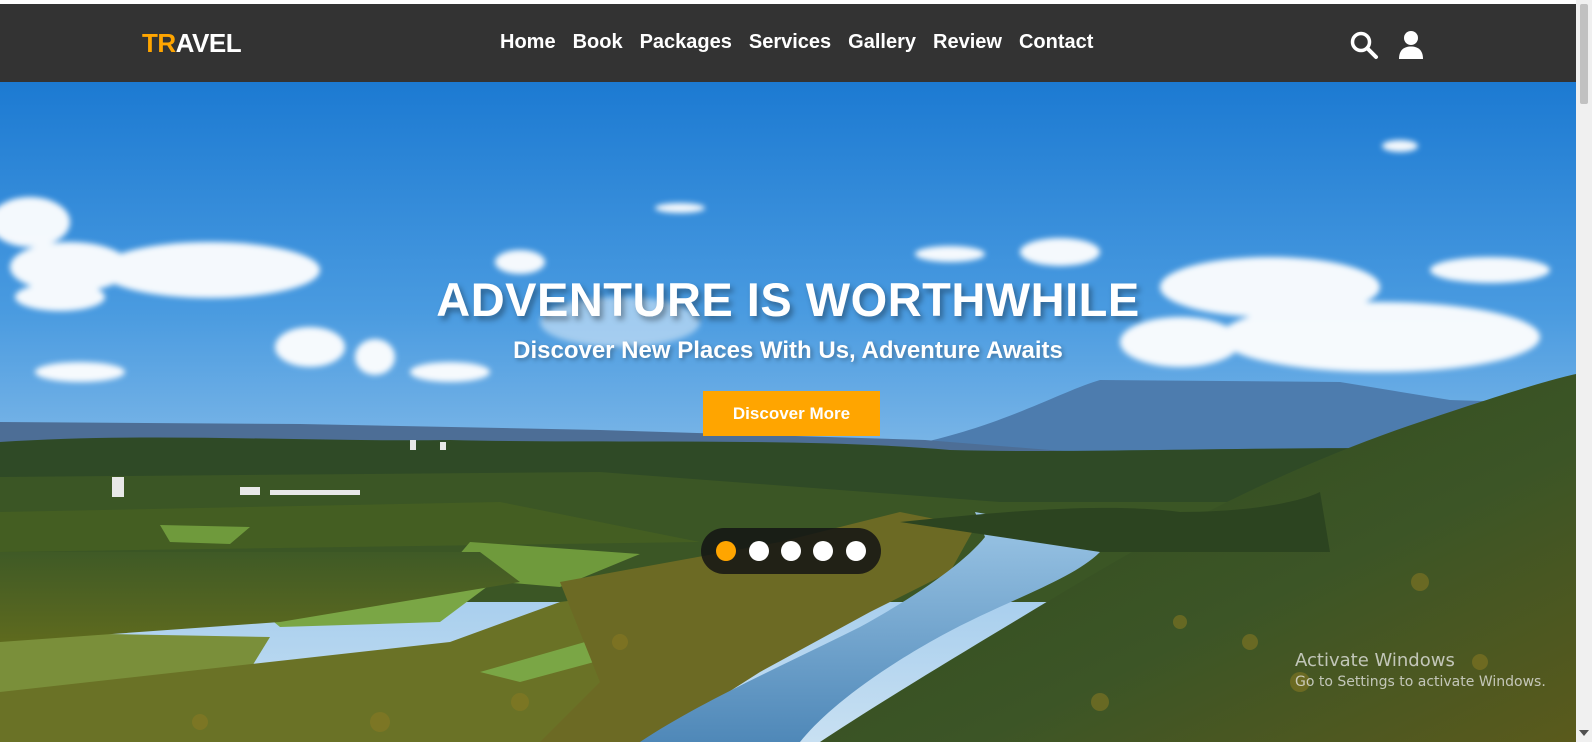  I want to click on nav-packages: Packages, so click(686, 42).